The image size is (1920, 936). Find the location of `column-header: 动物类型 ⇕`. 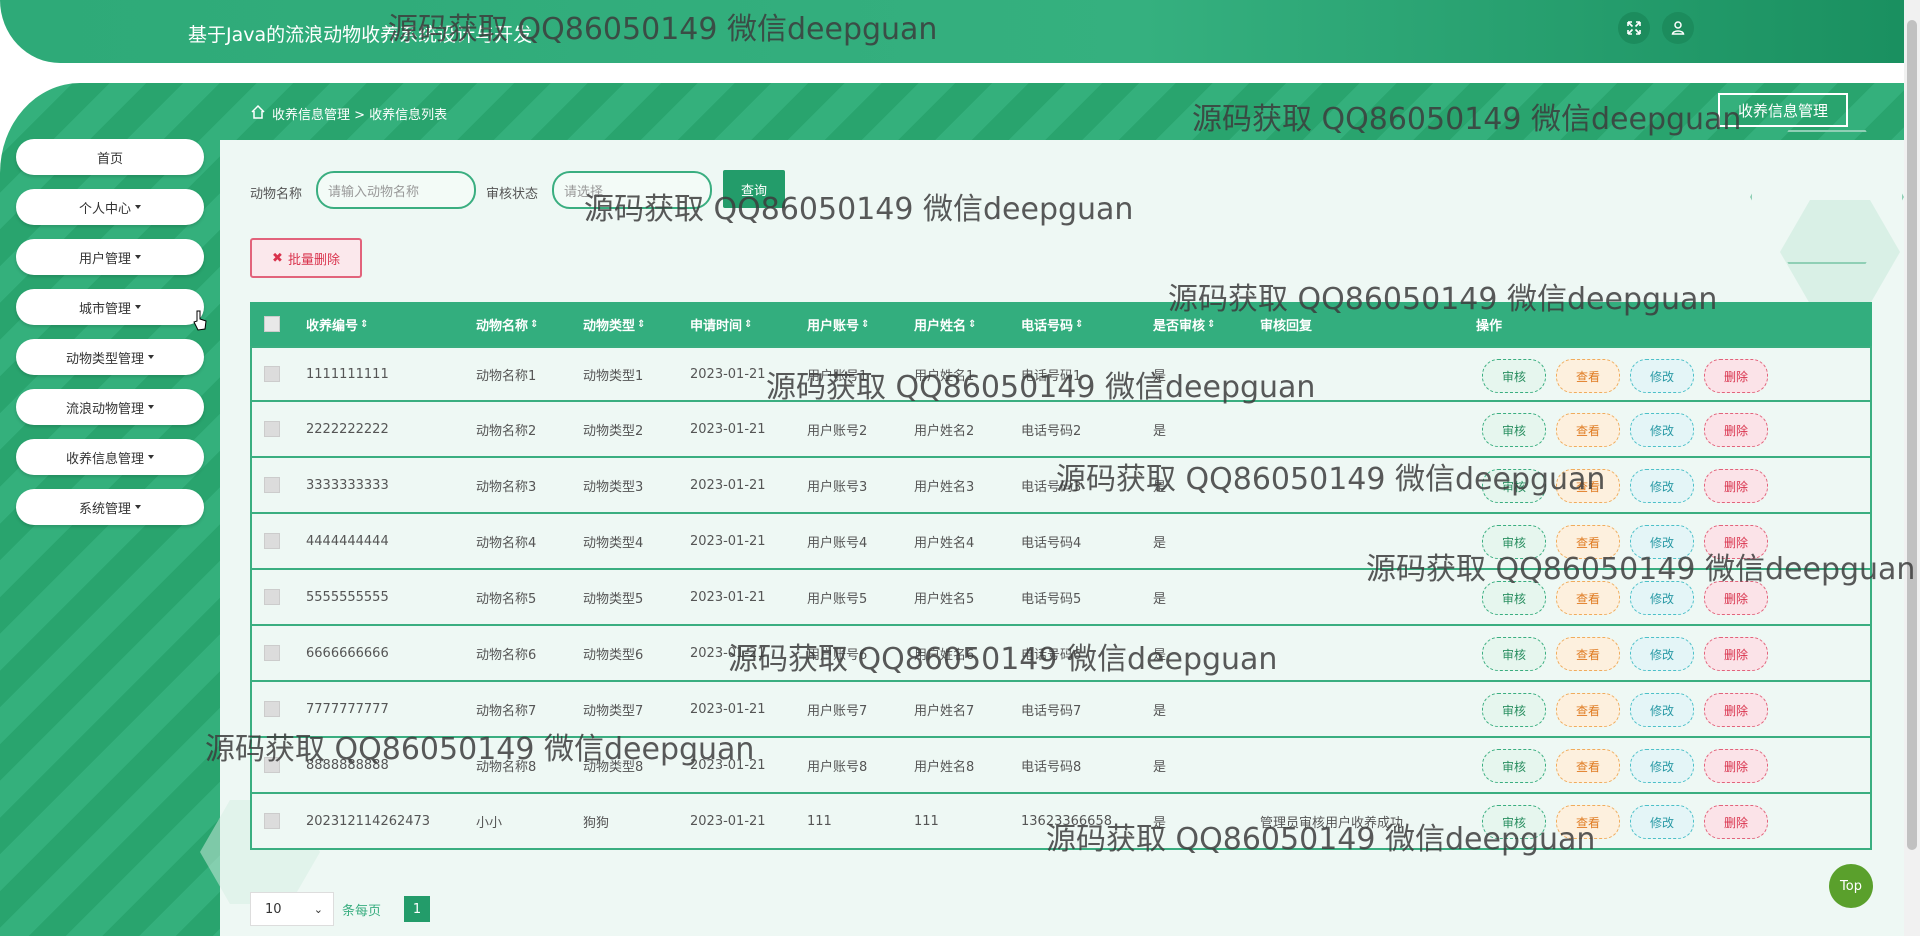

column-header: 动物类型 ⇕ is located at coordinates (614, 324).